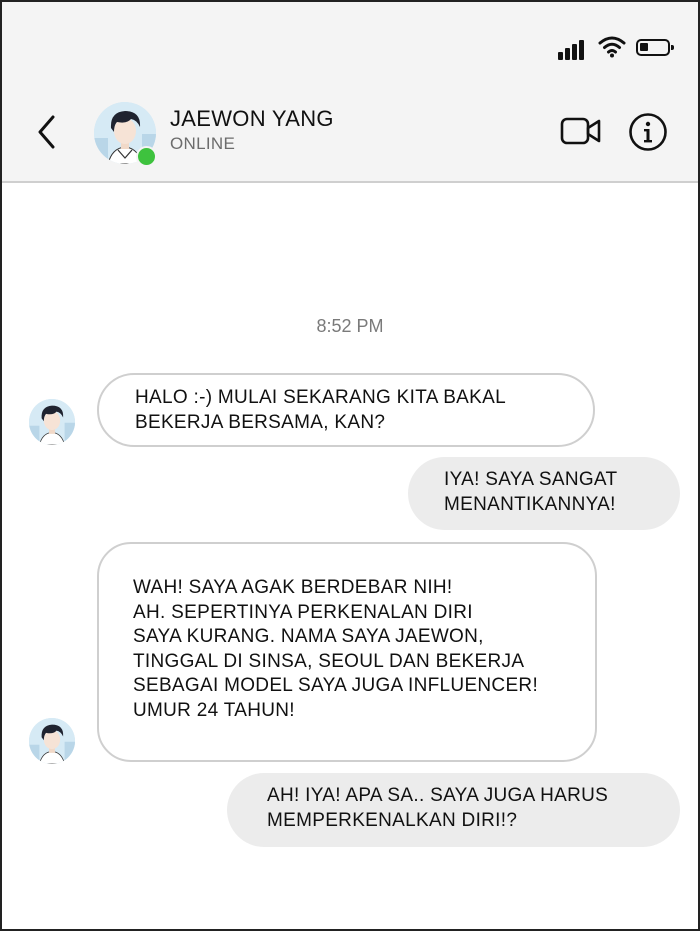 The height and width of the screenshot is (947, 700). What do you see at coordinates (438, 795) in the screenshot?
I see `message-line: AH! IYA! APA SA.. SAYA JUGA HARUS` at bounding box center [438, 795].